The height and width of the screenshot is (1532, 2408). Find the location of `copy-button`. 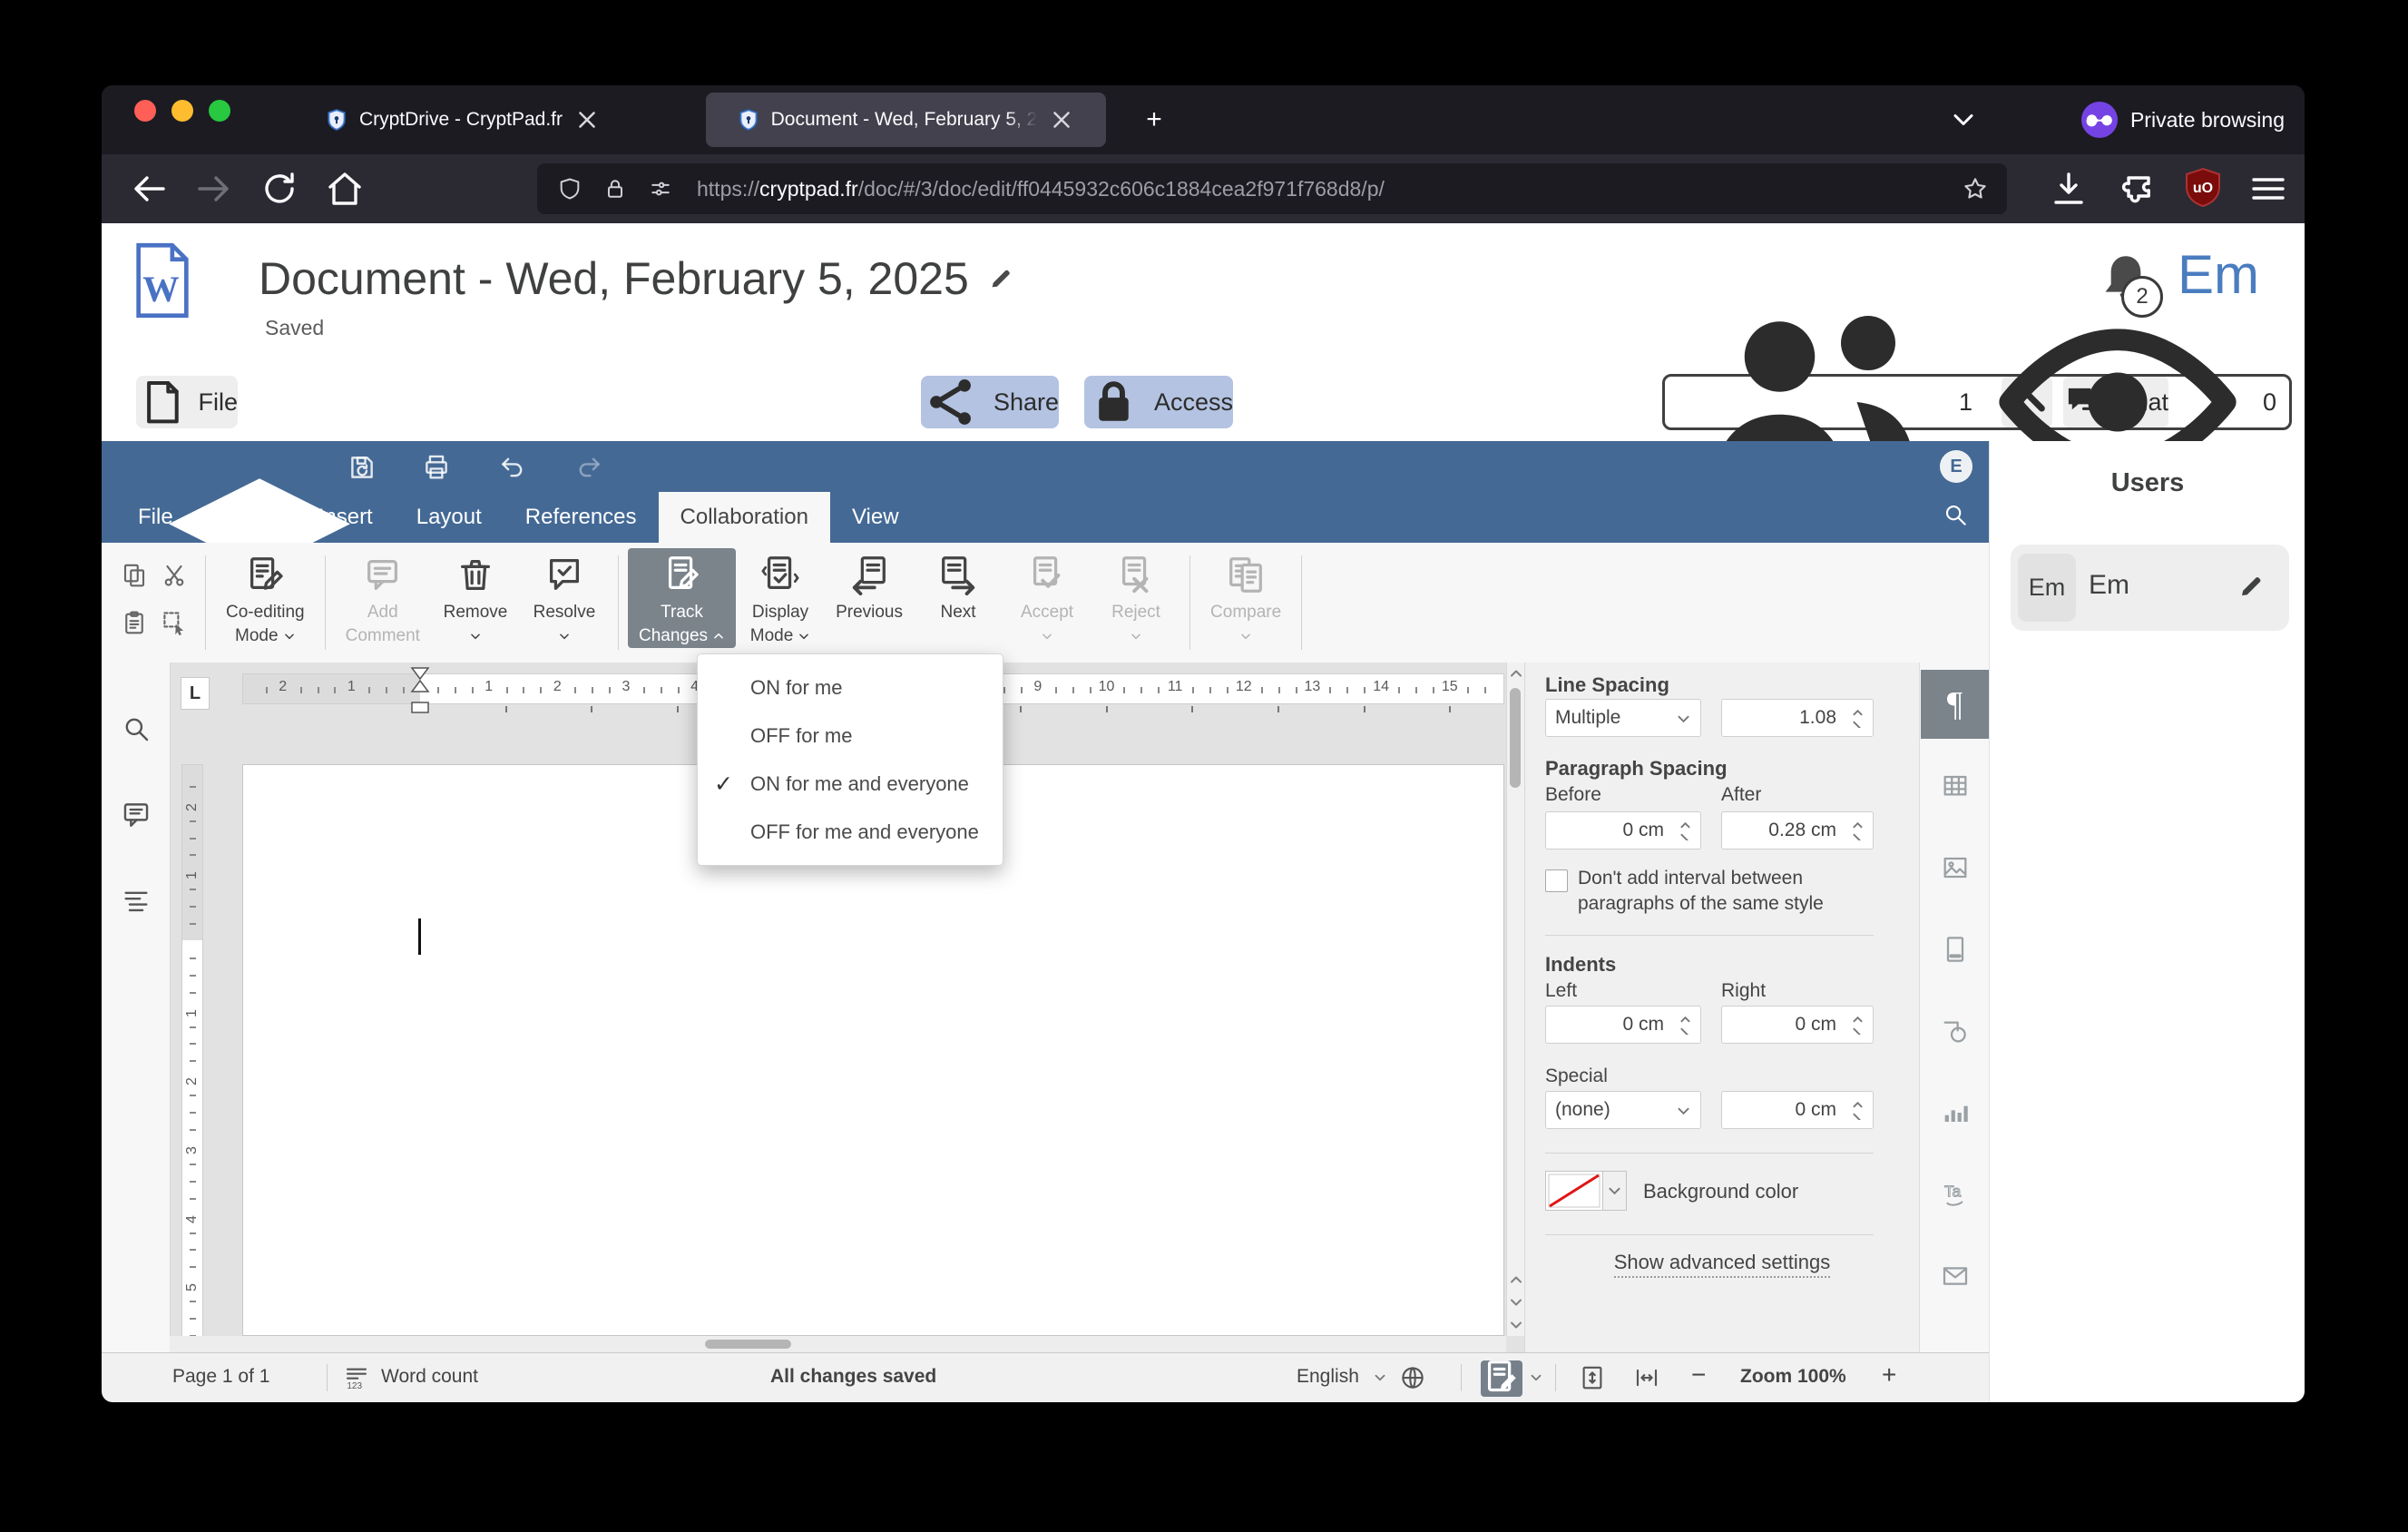

copy-button is located at coordinates (134, 575).